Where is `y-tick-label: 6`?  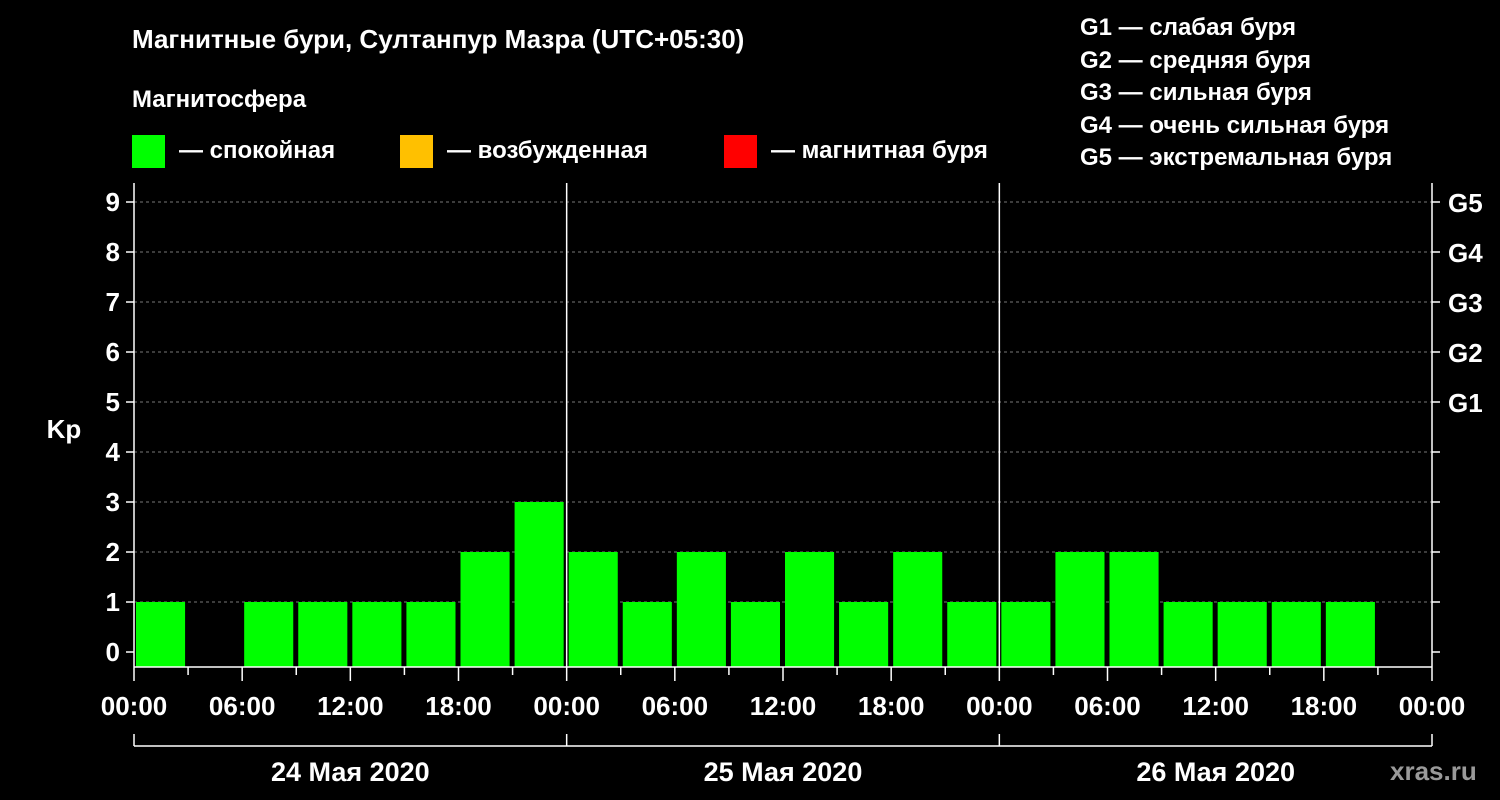 y-tick-label: 6 is located at coordinates (113, 352).